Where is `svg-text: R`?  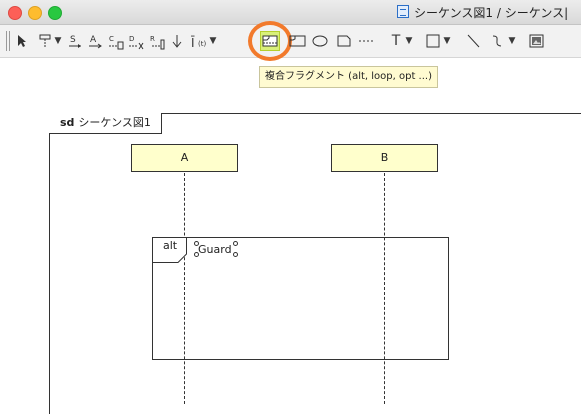
svg-text: R is located at coordinates (152, 39).